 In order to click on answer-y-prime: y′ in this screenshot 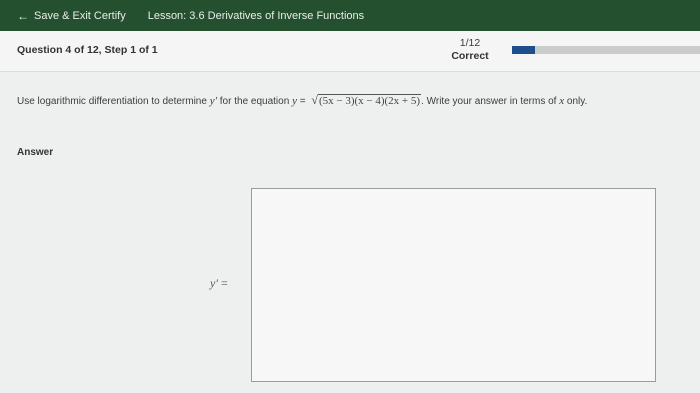, I will do `click(214, 283)`.